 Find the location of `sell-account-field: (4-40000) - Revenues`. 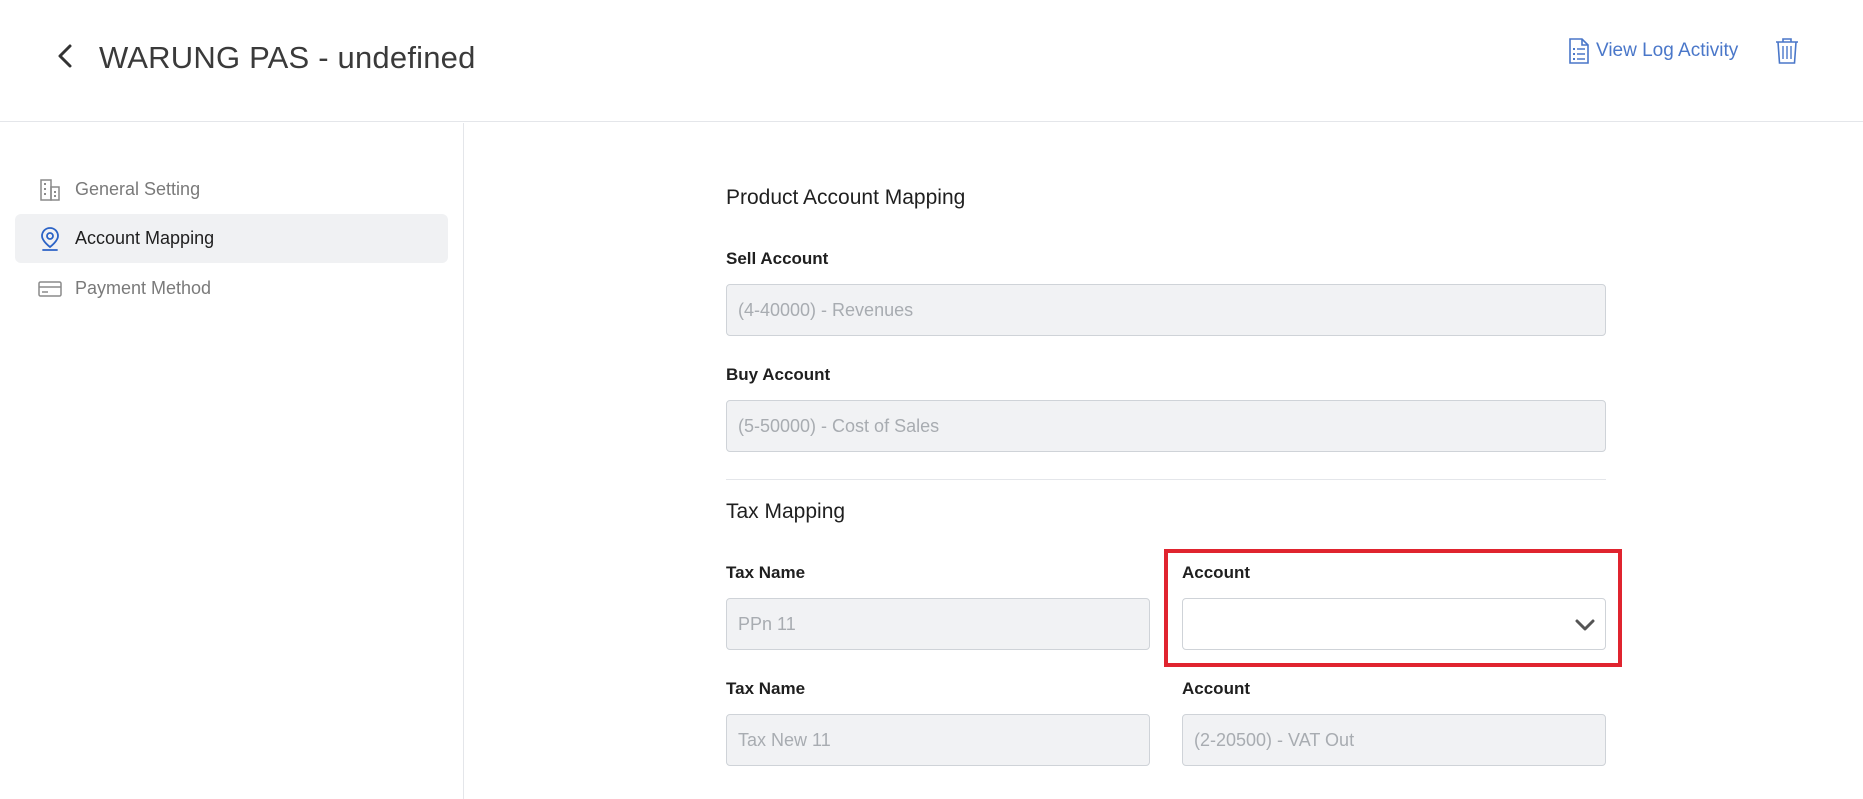

sell-account-field: (4-40000) - Revenues is located at coordinates (1166, 310).